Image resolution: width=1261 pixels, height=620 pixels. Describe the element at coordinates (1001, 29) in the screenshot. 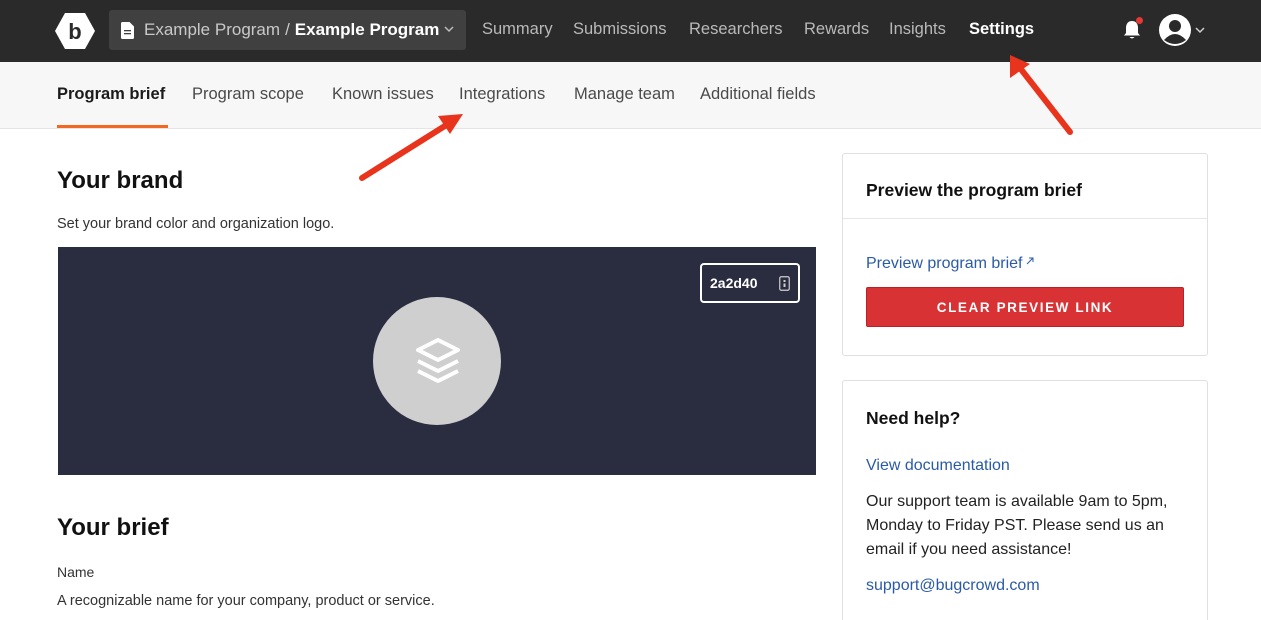

I see `nav-settings: Settings` at that location.